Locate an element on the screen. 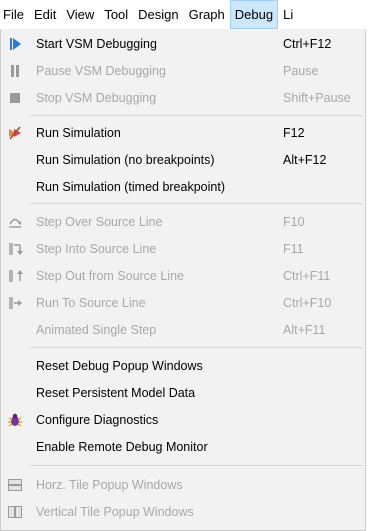 This screenshot has width=368, height=531. horizontal-tile-icon is located at coordinates (15, 485).